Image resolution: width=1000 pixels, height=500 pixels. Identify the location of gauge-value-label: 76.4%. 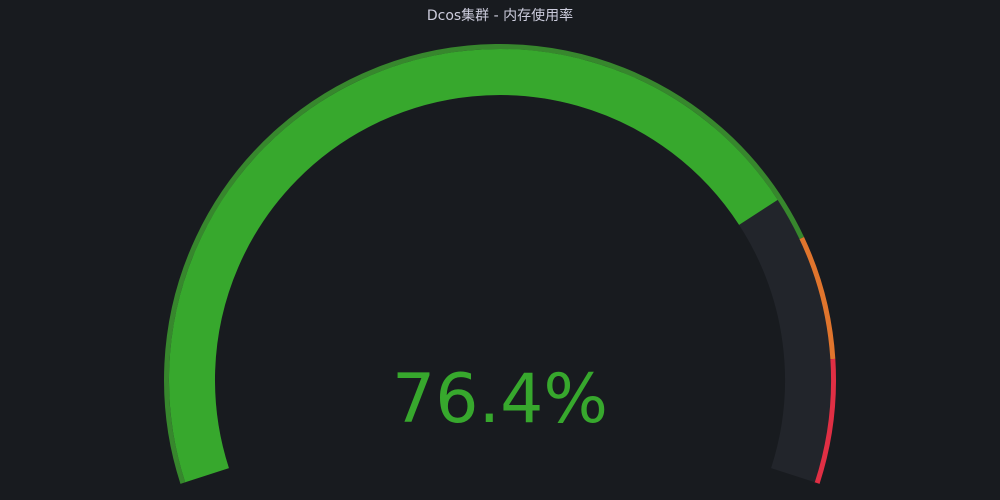
(500, 399).